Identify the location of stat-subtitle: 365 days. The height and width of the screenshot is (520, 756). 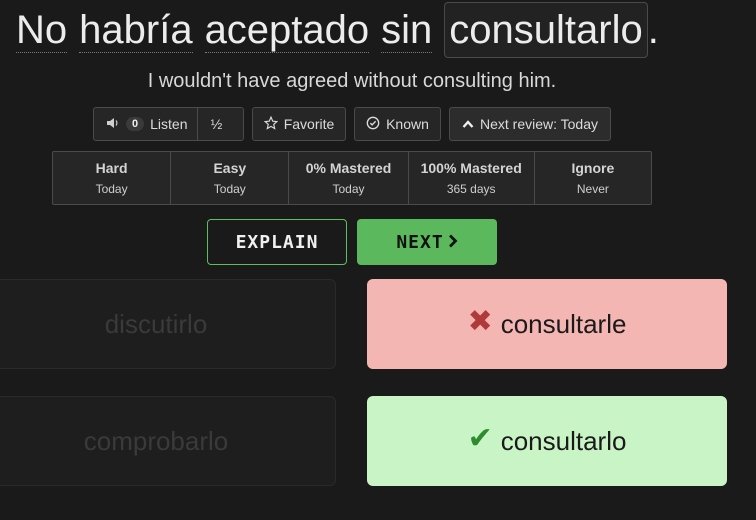
(471, 189).